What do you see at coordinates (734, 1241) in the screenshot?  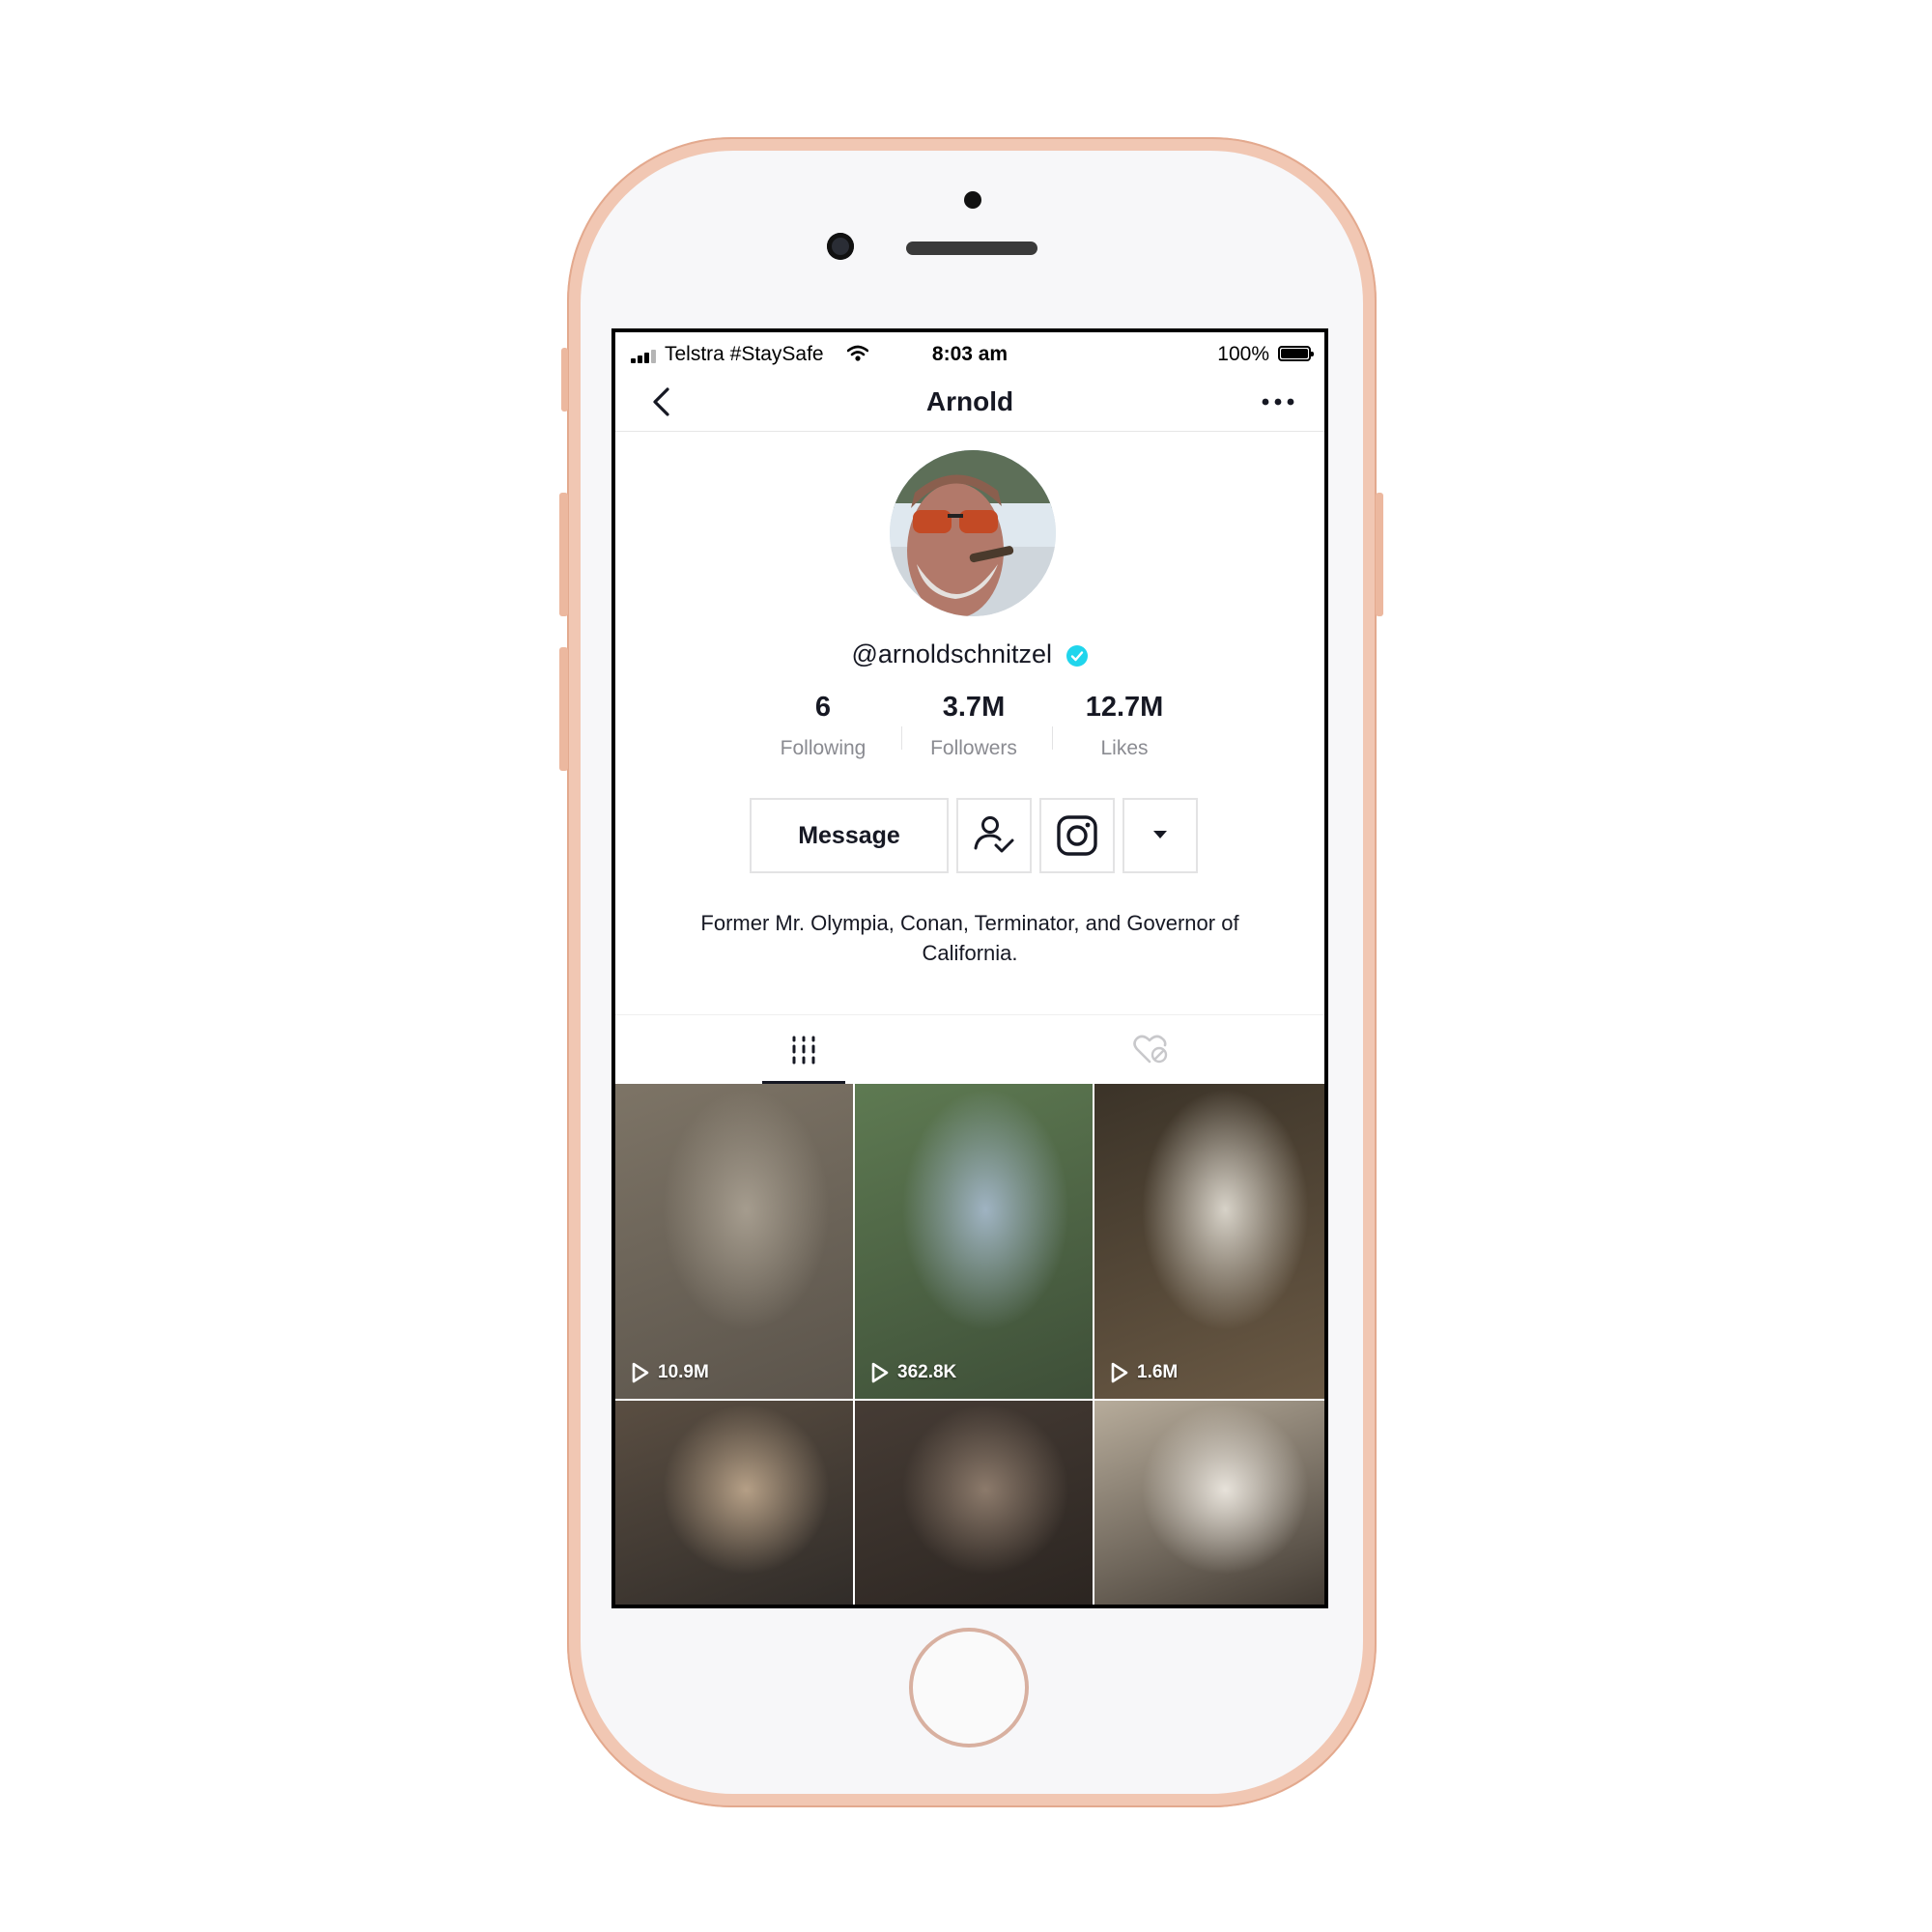 I see `video-thumbnail: 10.9M` at bounding box center [734, 1241].